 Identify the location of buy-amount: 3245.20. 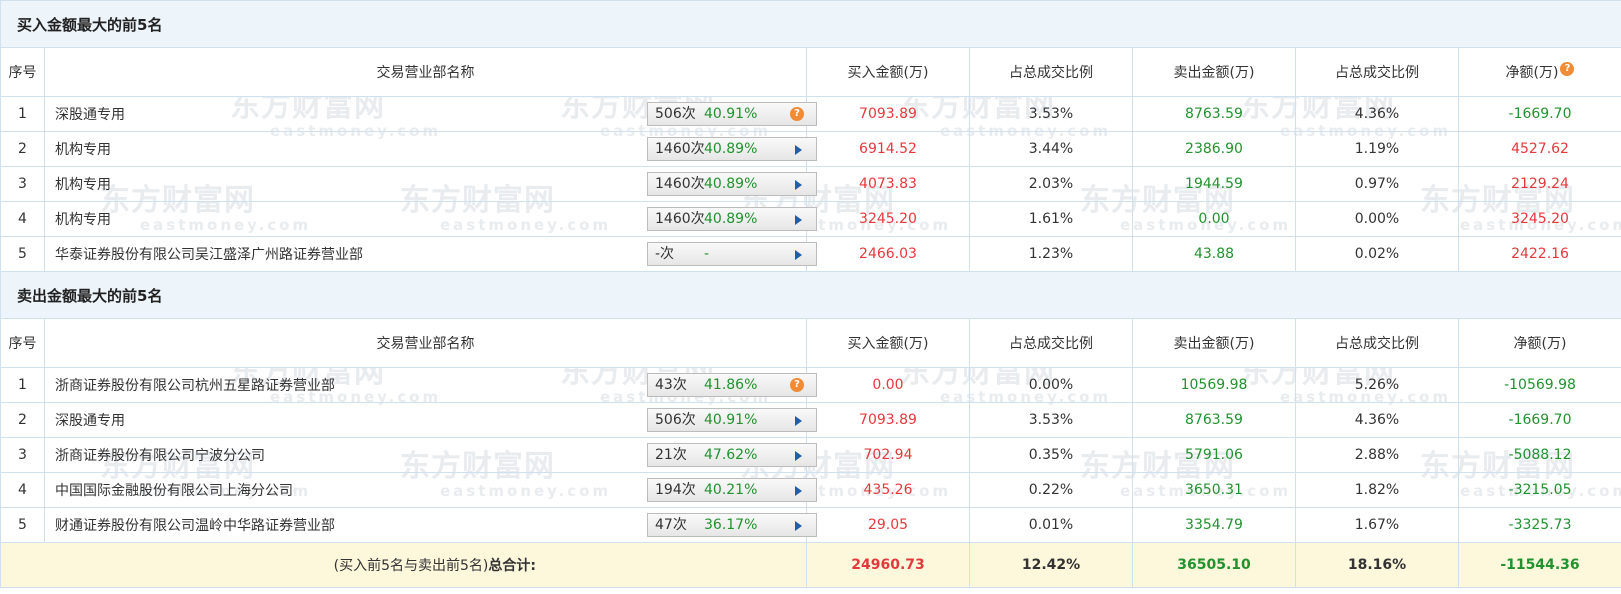
(888, 219).